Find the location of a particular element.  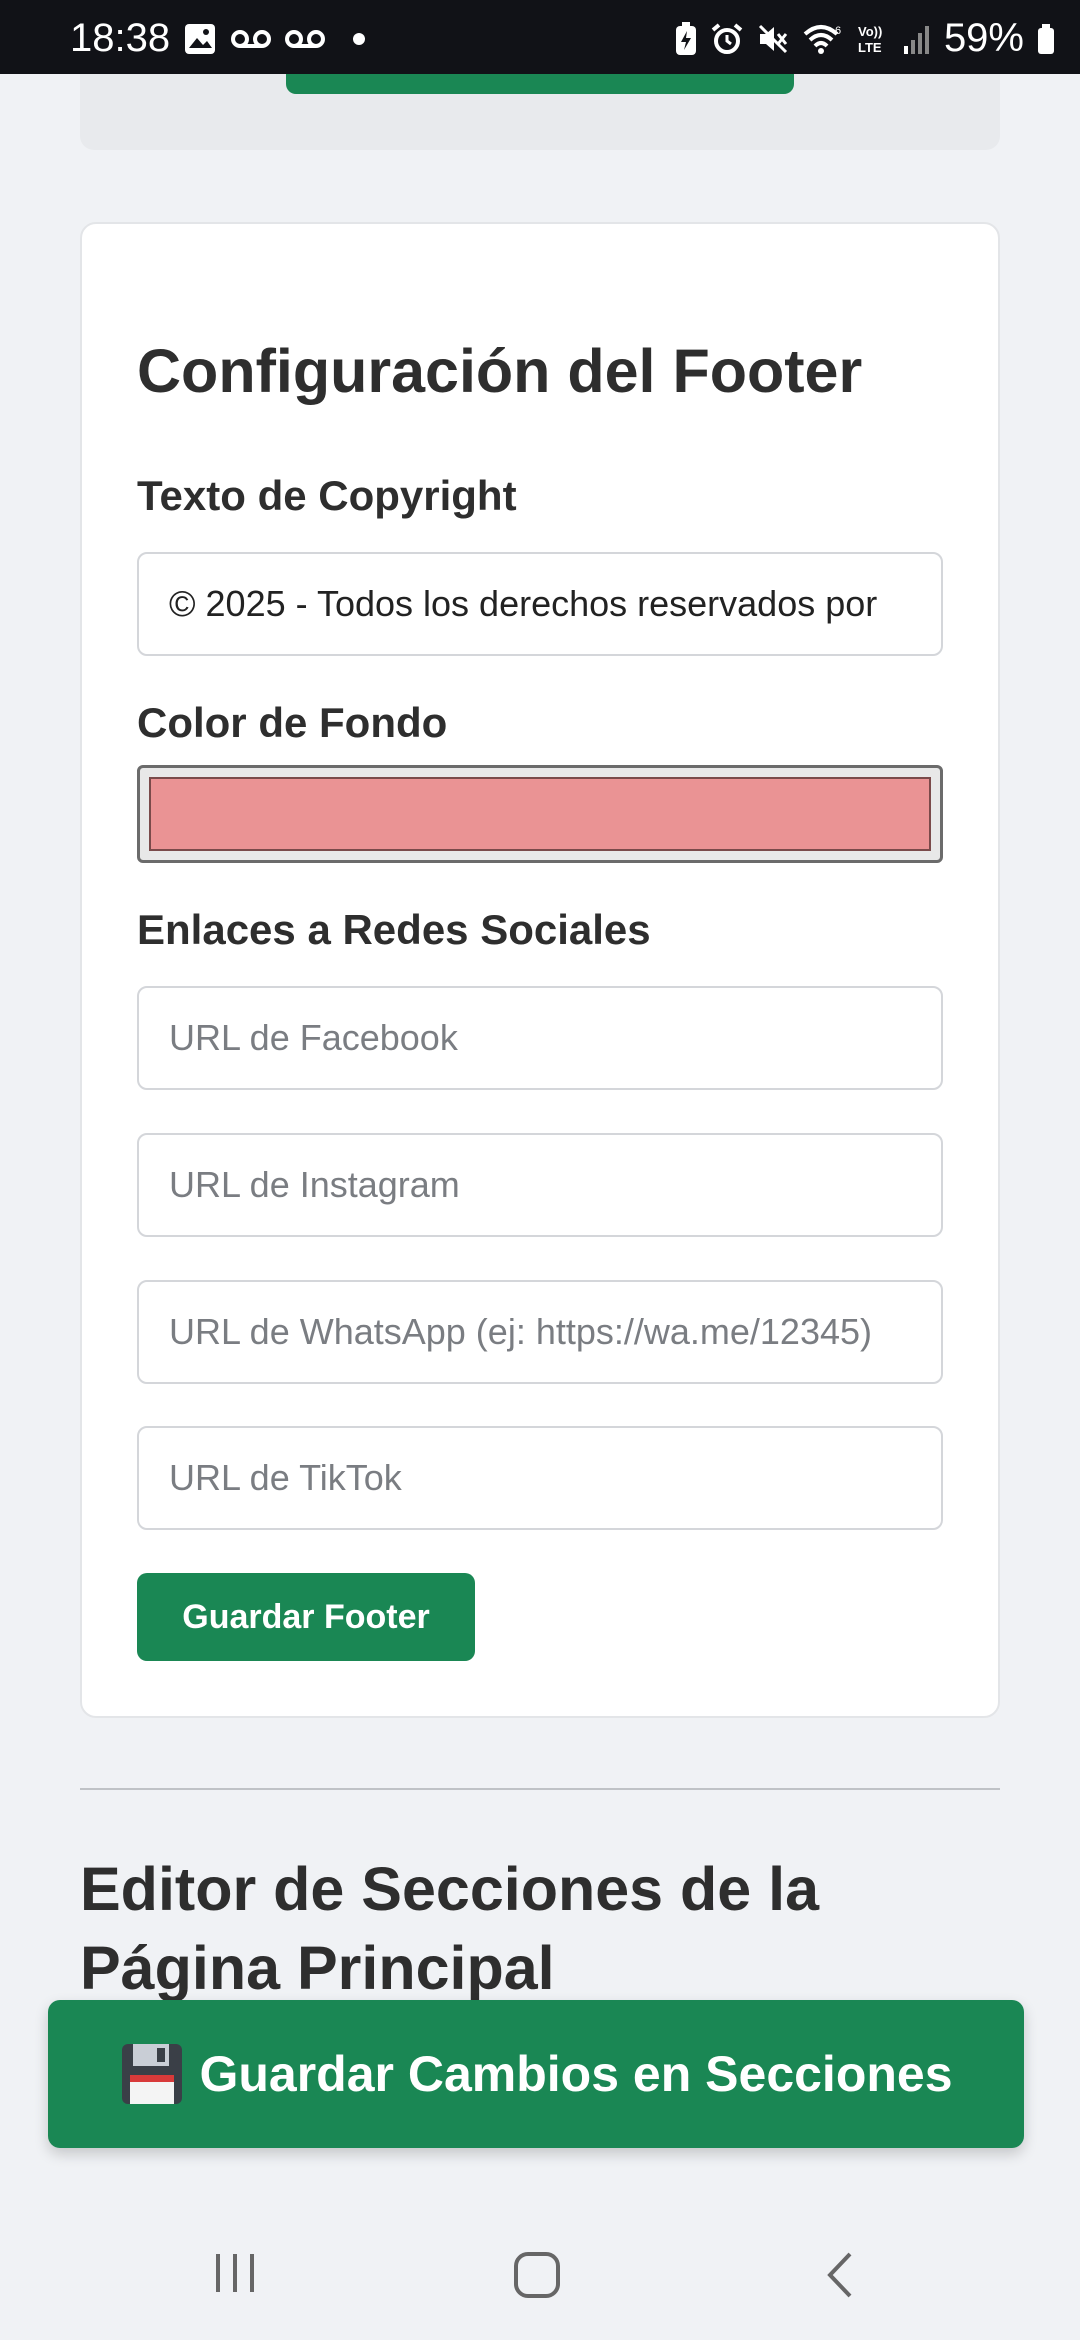

footer-config-title: Configuración del Footer is located at coordinates (500, 371).